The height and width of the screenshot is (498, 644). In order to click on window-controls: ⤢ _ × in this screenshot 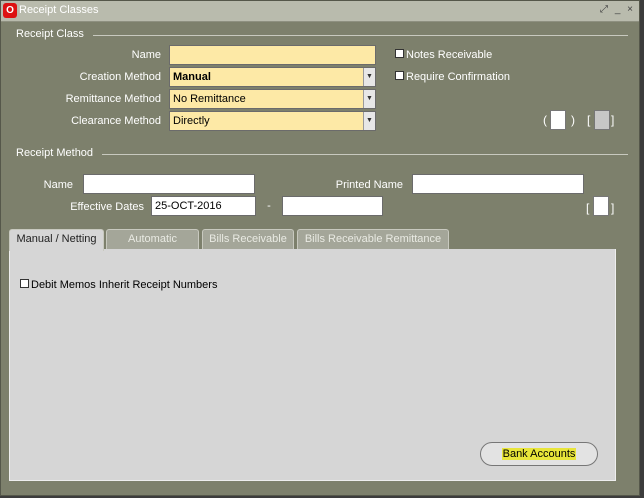, I will do `click(617, 9)`.